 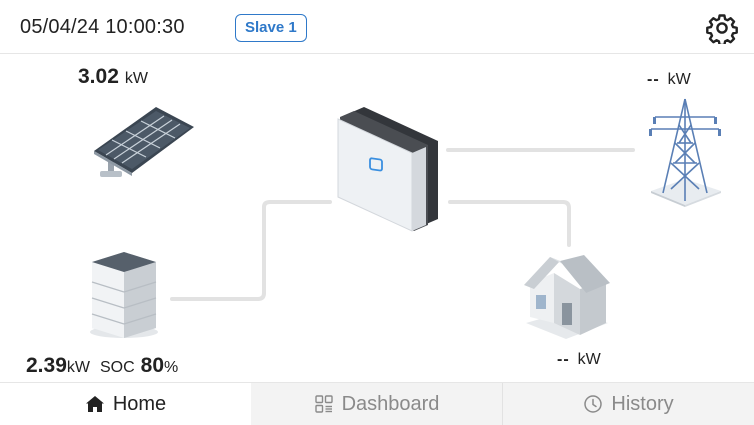 I want to click on grid-power-readout: -- kW, so click(x=669, y=80).